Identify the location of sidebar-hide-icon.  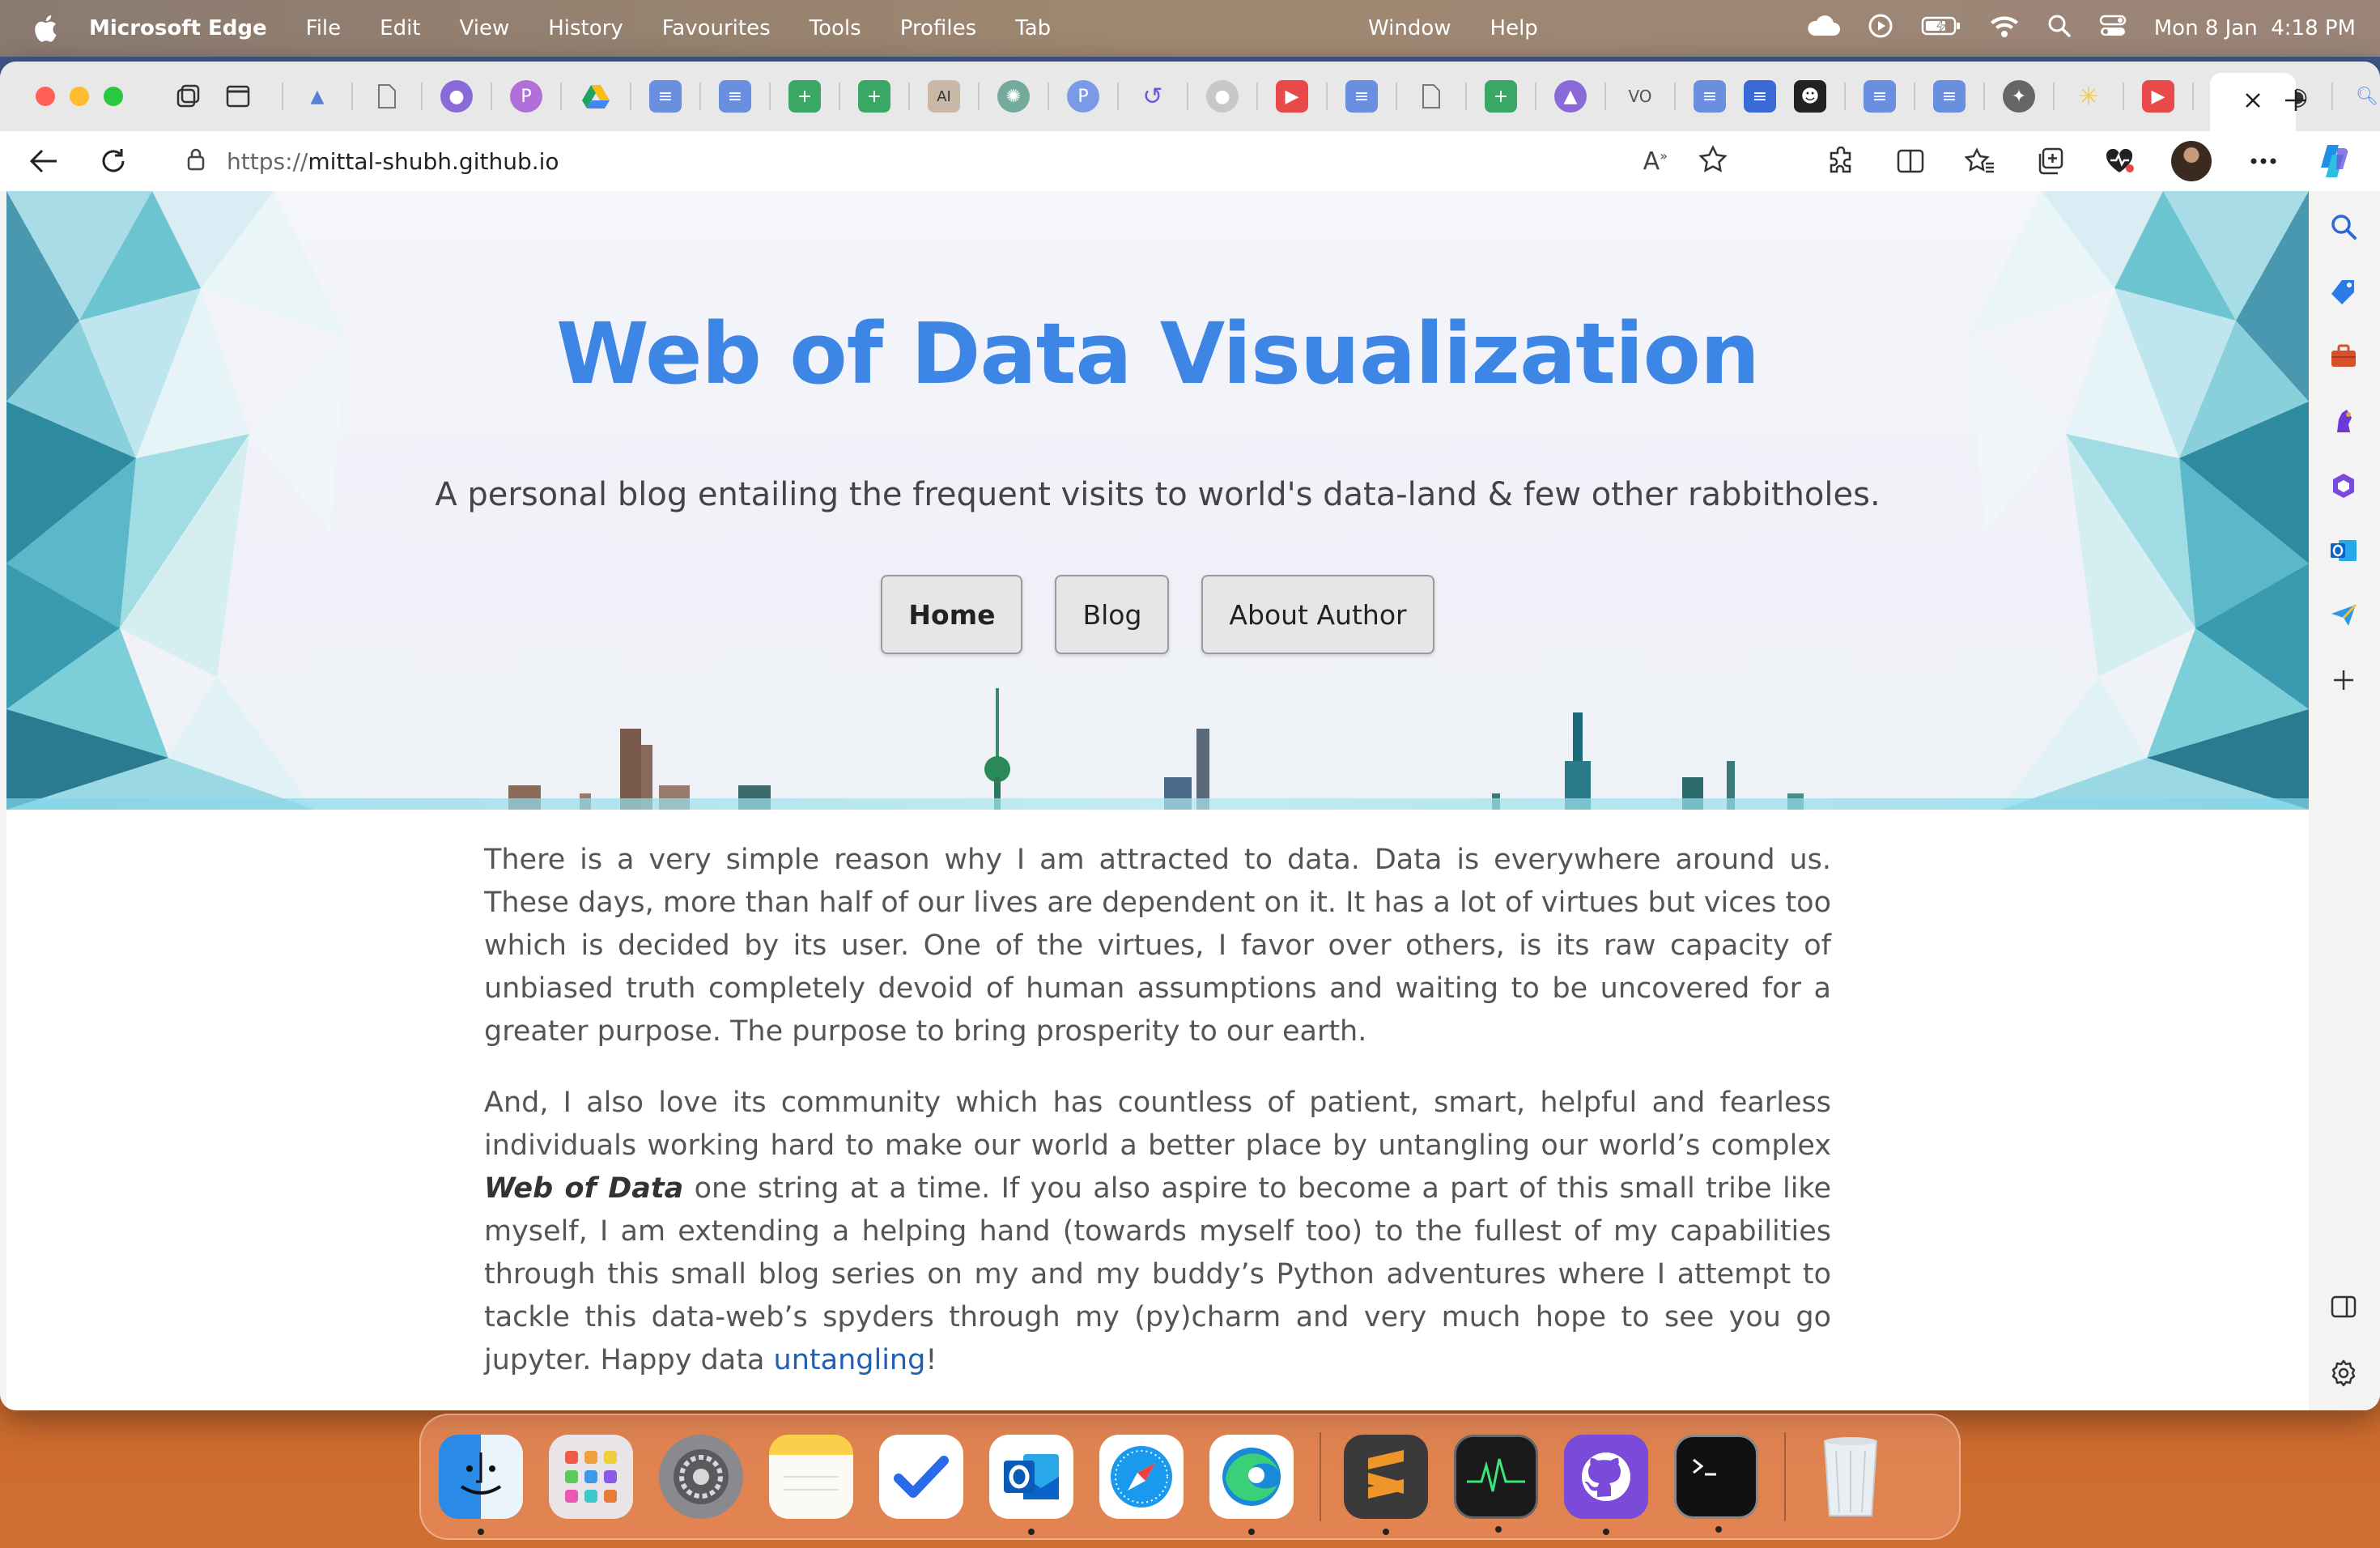
(2343, 1307).